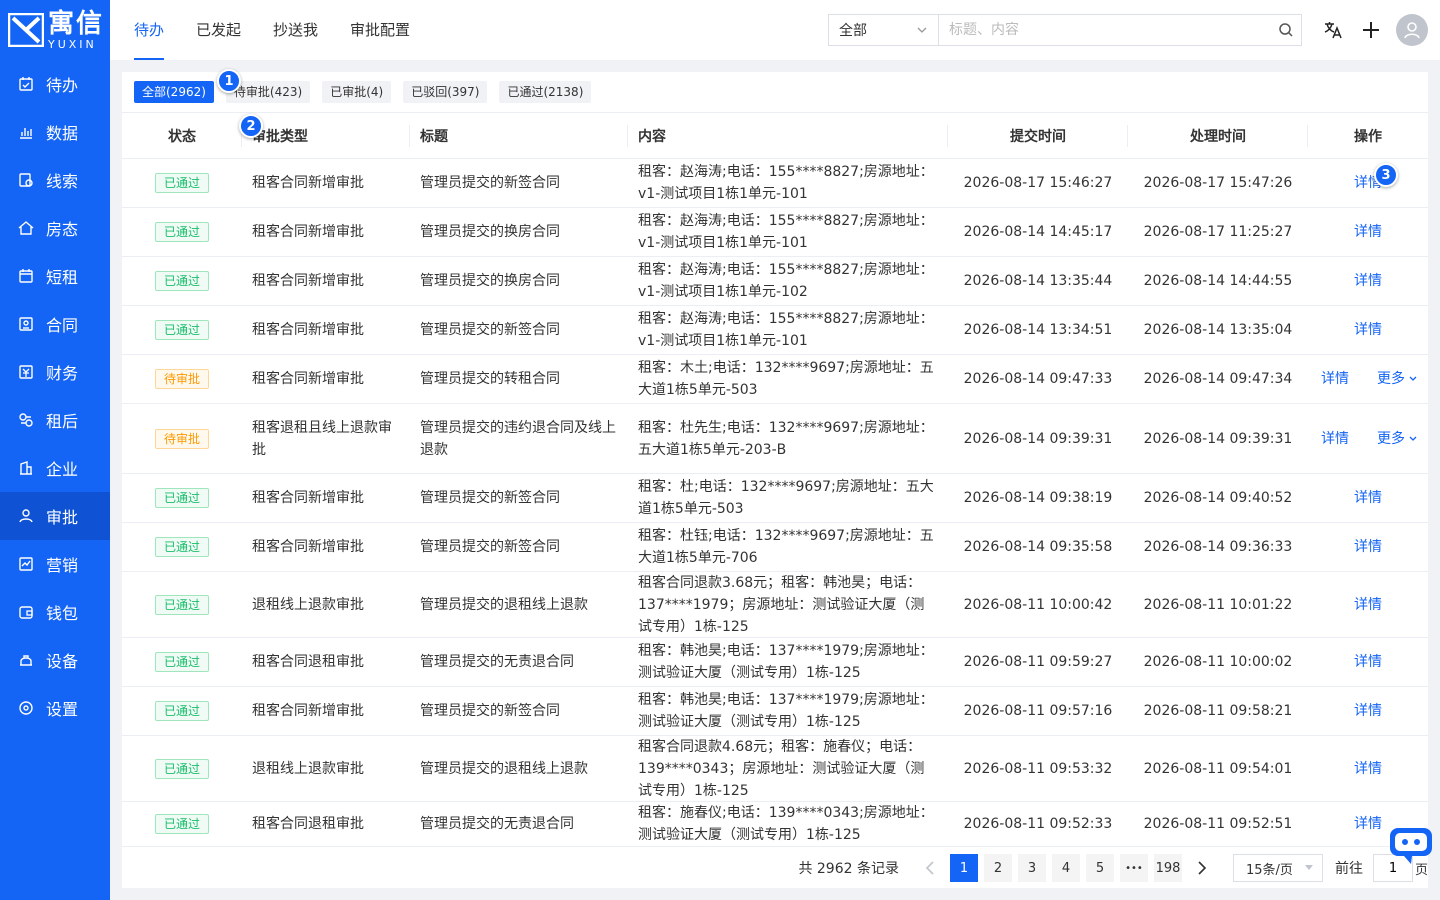 This screenshot has width=1440, height=900. I want to click on prev-page-button, so click(930, 868).